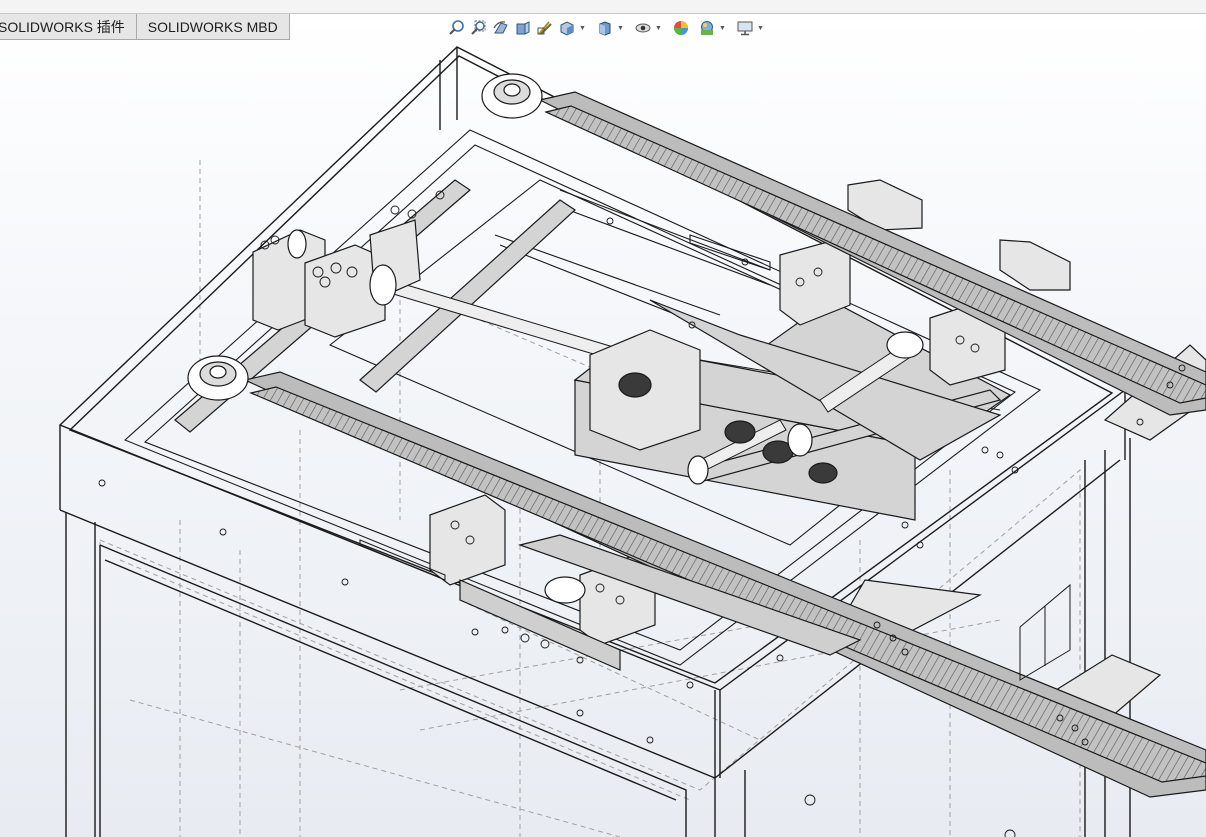  I want to click on edit-appearance-icon, so click(681, 28).